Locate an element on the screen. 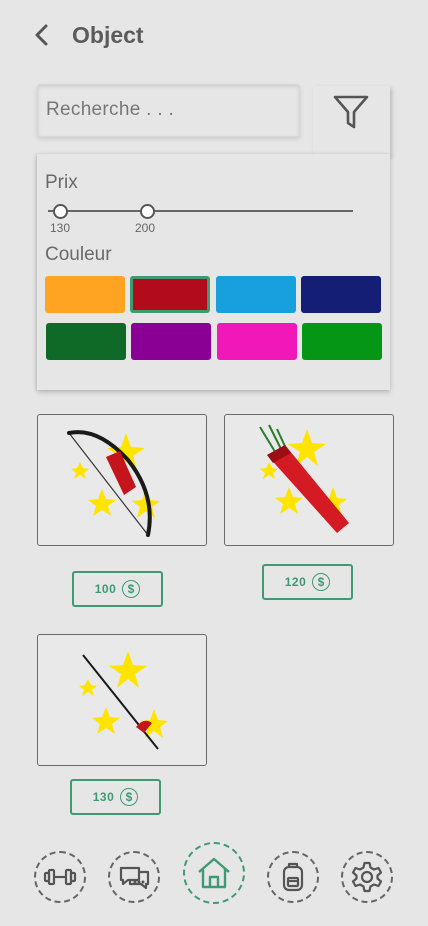  item-card-quiver is located at coordinates (309, 480).